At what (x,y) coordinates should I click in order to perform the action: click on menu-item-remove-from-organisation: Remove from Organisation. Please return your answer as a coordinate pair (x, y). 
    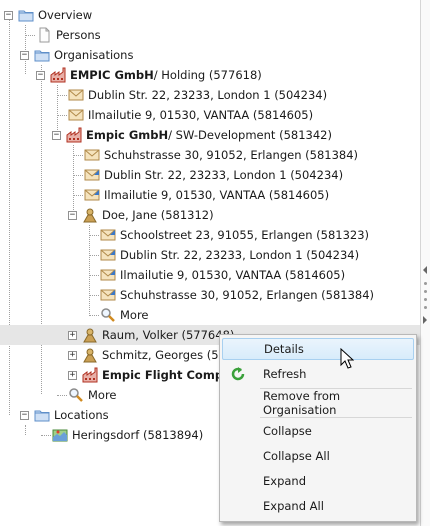
    Looking at the image, I should click on (318, 403).